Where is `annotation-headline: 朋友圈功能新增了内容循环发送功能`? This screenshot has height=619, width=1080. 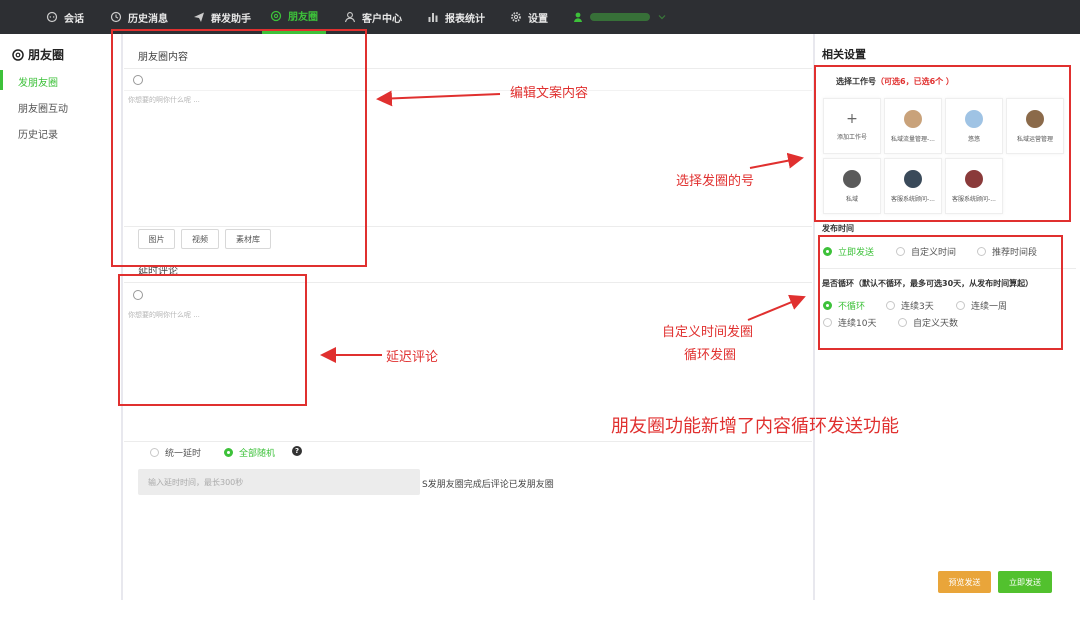
annotation-headline: 朋友圈功能新增了内容循环发送功能 is located at coordinates (755, 426).